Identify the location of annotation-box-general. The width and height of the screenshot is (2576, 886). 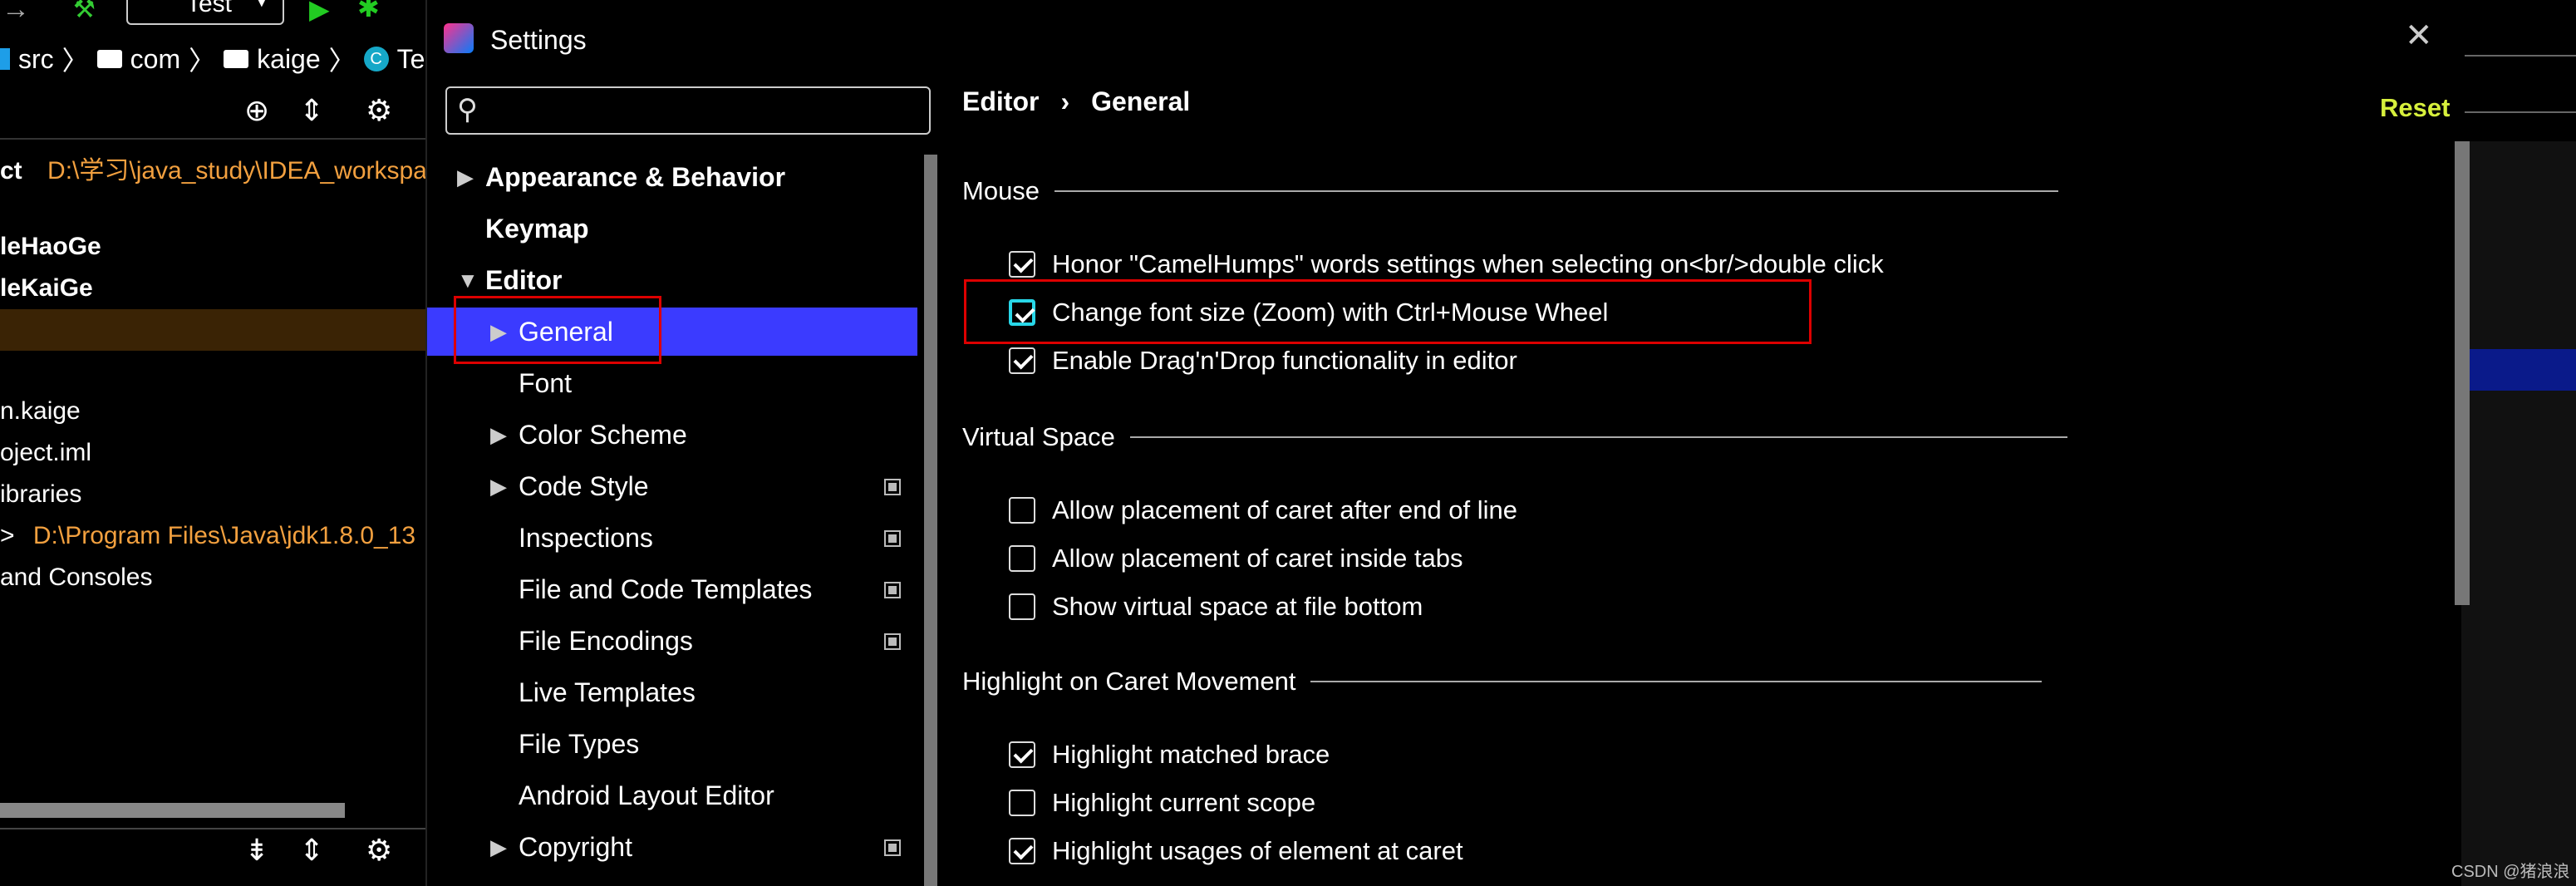
(557, 330).